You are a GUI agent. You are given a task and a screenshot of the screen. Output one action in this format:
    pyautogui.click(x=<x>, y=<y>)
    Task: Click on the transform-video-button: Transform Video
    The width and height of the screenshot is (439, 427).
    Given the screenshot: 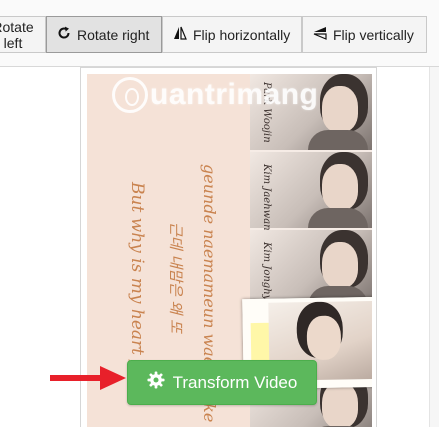 What is the action you would take?
    pyautogui.click(x=222, y=382)
    